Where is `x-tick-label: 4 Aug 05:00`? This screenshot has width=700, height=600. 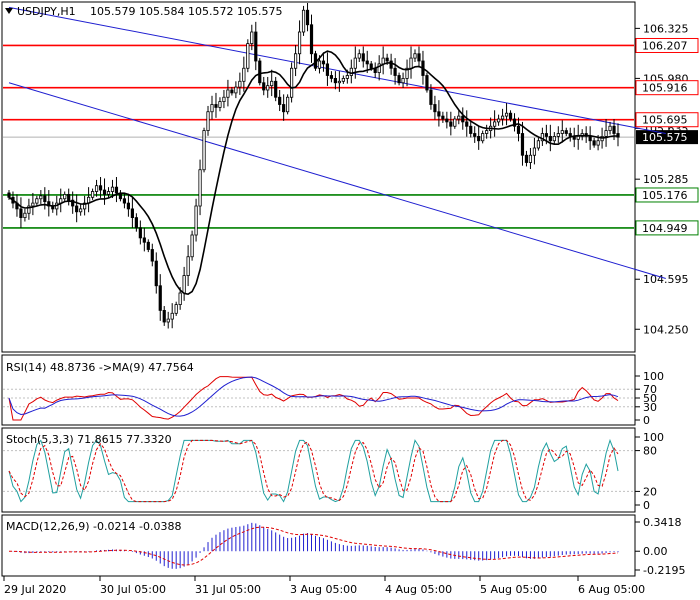
x-tick-label: 4 Aug 05:00 is located at coordinates (418, 589).